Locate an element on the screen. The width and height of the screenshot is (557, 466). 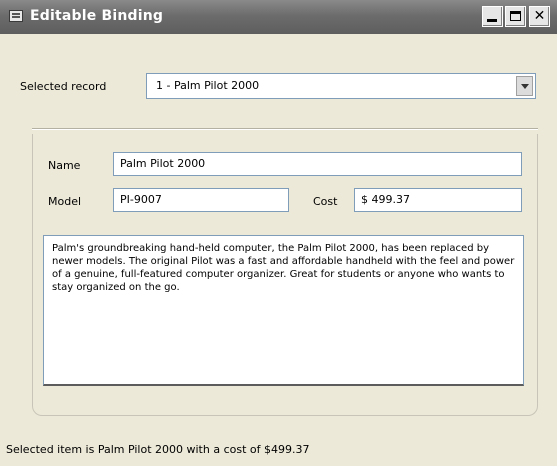
selected-record-label: Selected record is located at coordinates (63, 86).